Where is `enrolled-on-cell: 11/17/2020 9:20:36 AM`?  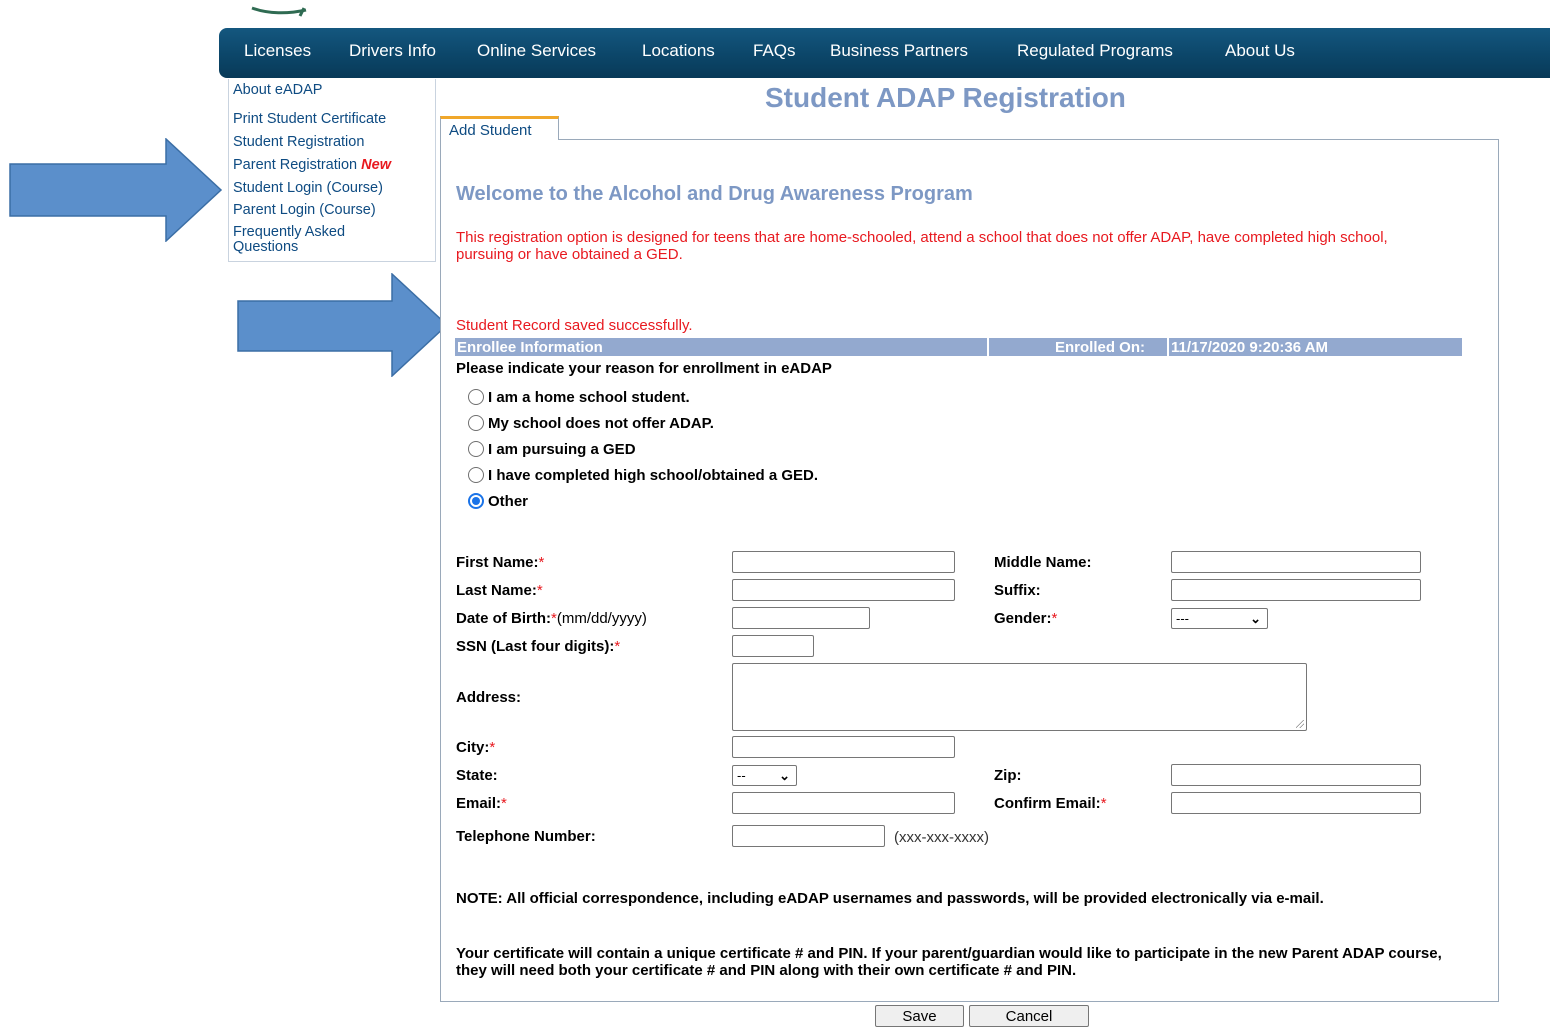 enrolled-on-cell: 11/17/2020 9:20:36 AM is located at coordinates (1314, 347).